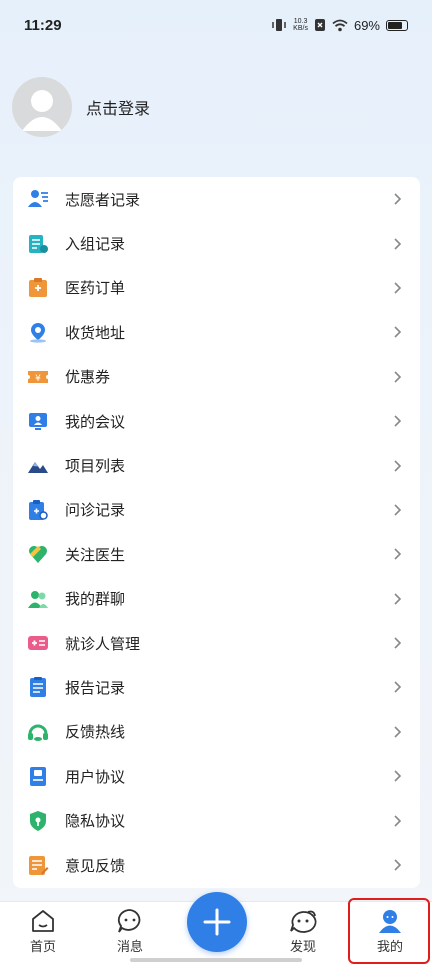  I want to click on menu-item-label: 我的会议, so click(95, 421).